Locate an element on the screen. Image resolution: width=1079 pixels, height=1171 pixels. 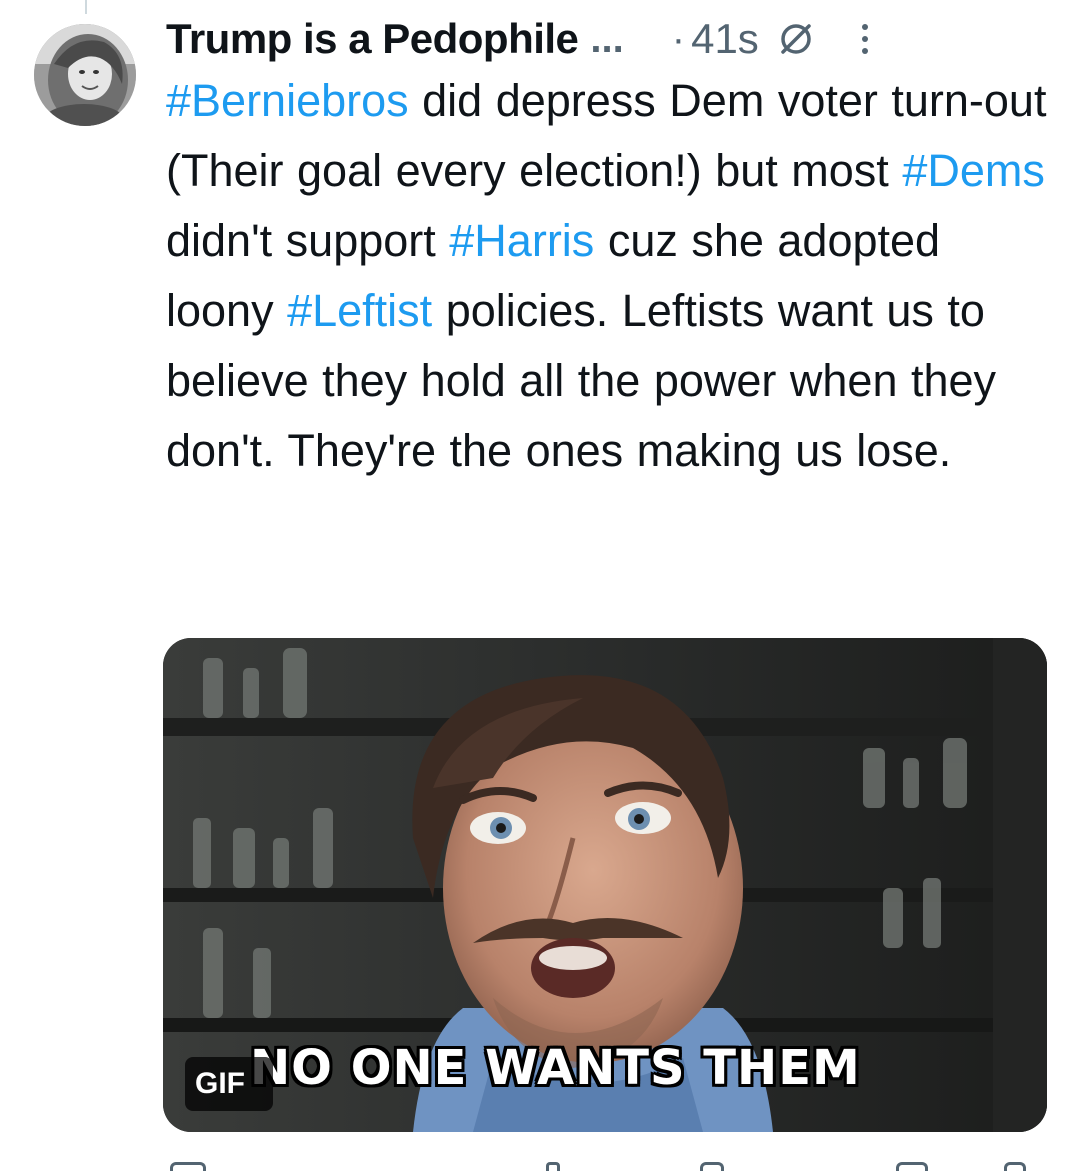
gif-badge: GIF is located at coordinates (229, 1084).